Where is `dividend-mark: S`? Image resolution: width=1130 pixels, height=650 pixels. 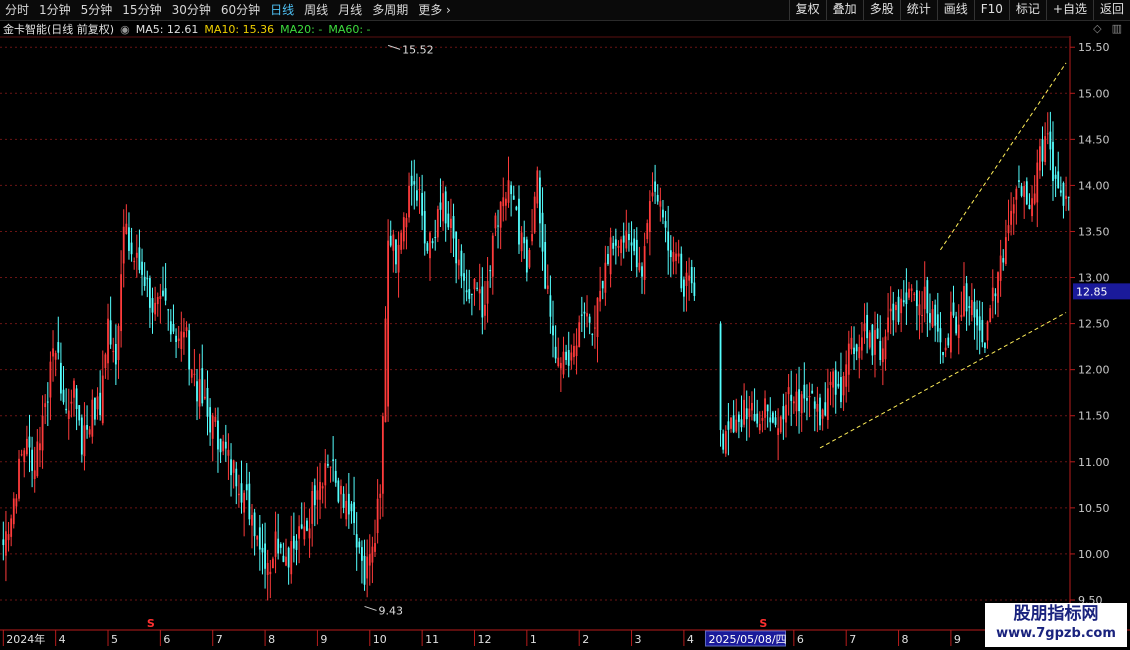 dividend-mark: S is located at coordinates (763, 623).